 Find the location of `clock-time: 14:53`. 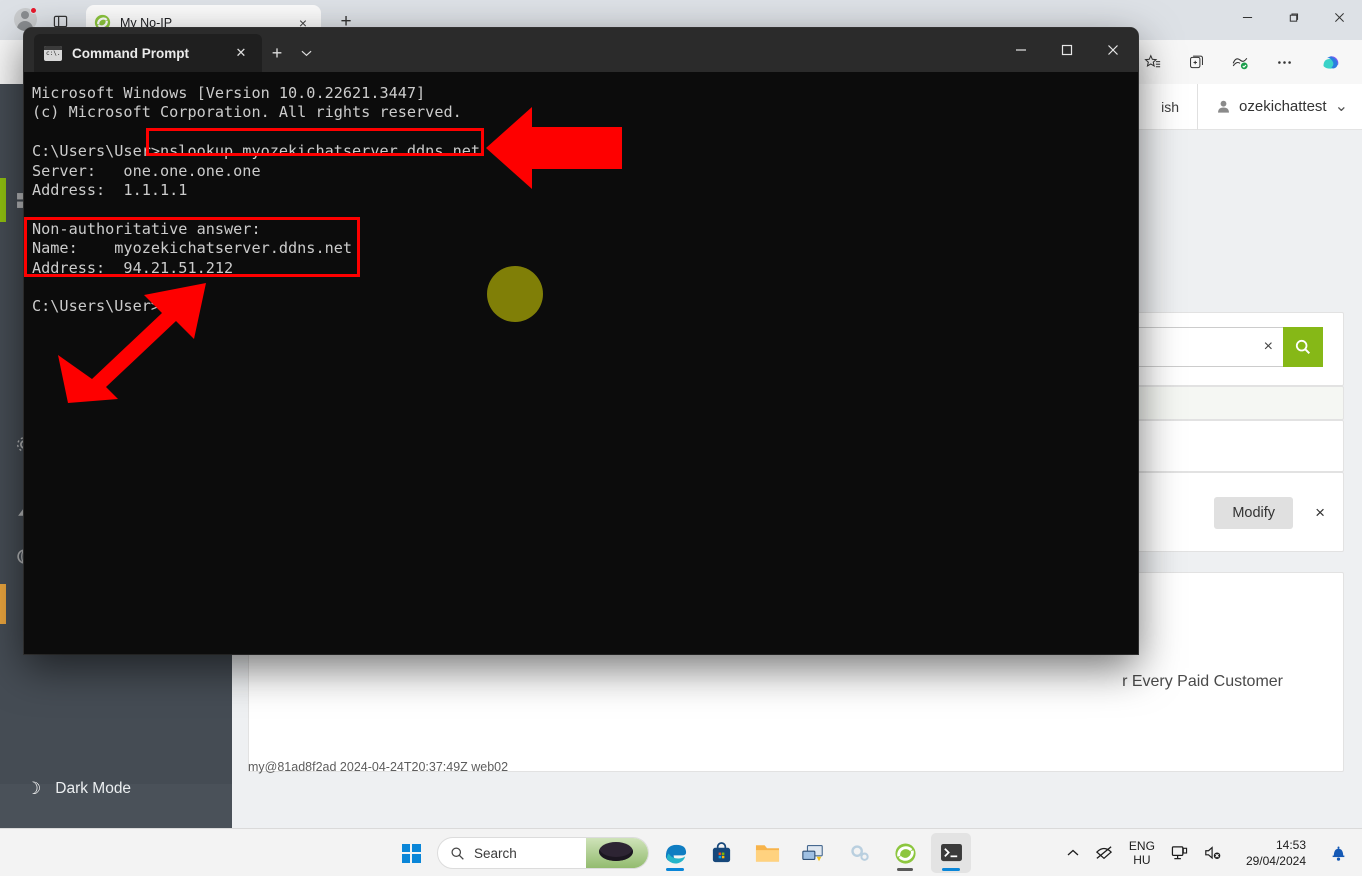

clock-time: 14:53 is located at coordinates (1290, 845).